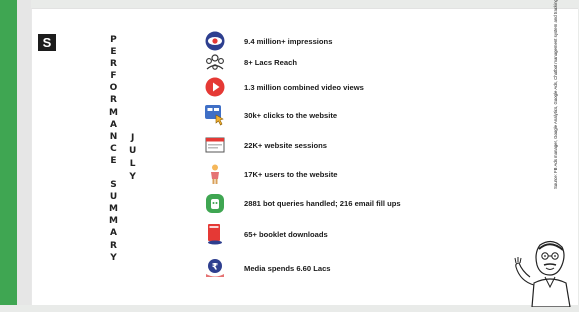  I want to click on title-letter: N, so click(113, 136).